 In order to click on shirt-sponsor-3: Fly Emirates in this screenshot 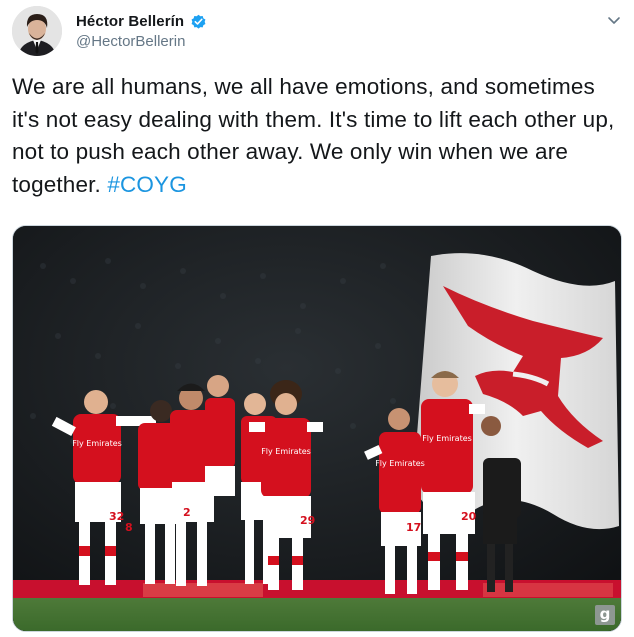, I will do `click(447, 438)`.